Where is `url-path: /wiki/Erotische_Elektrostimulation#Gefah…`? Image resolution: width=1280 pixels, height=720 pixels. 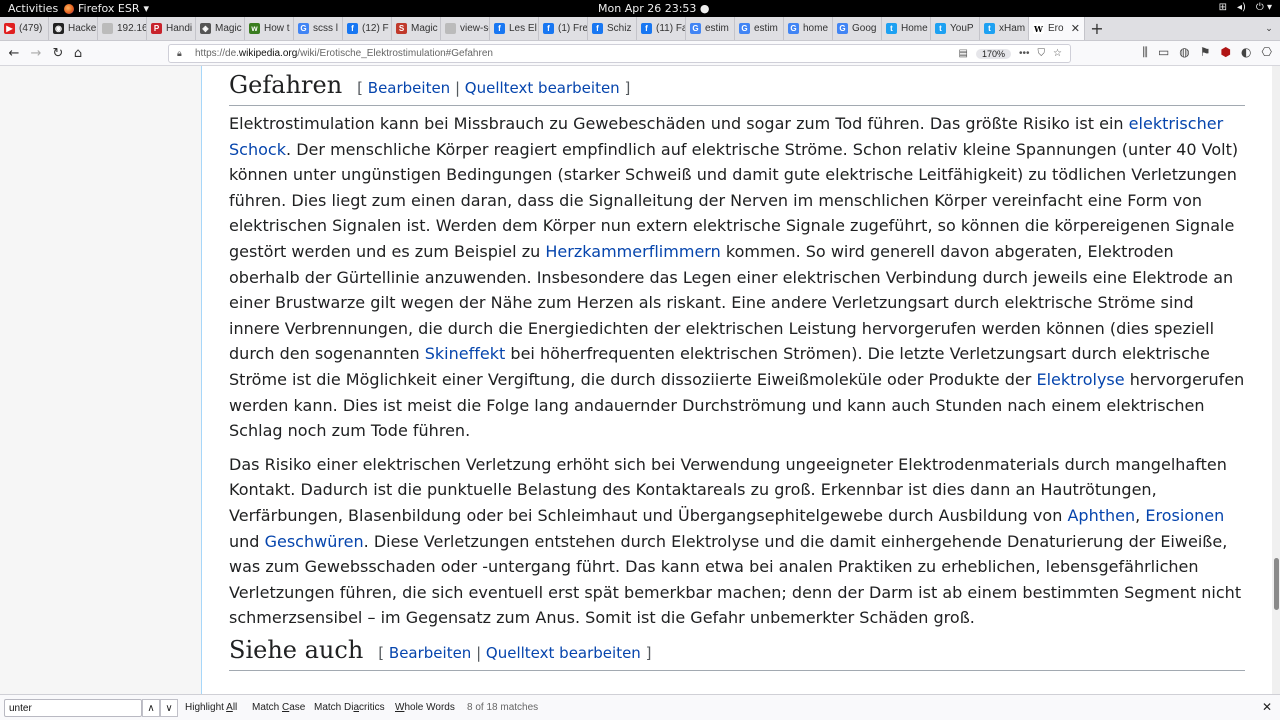
url-path: /wiki/Erotische_Elektrostimulation#Gefah… is located at coordinates (395, 53).